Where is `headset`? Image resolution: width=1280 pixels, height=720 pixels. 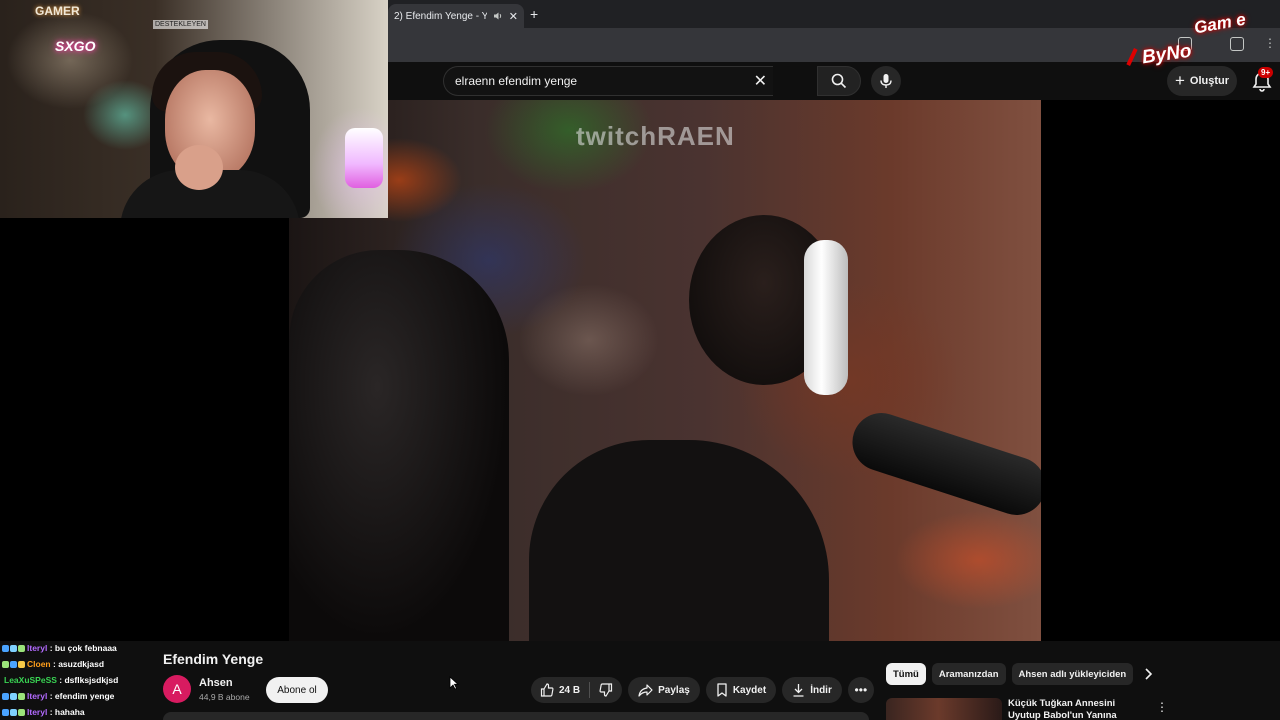 headset is located at coordinates (826, 317).